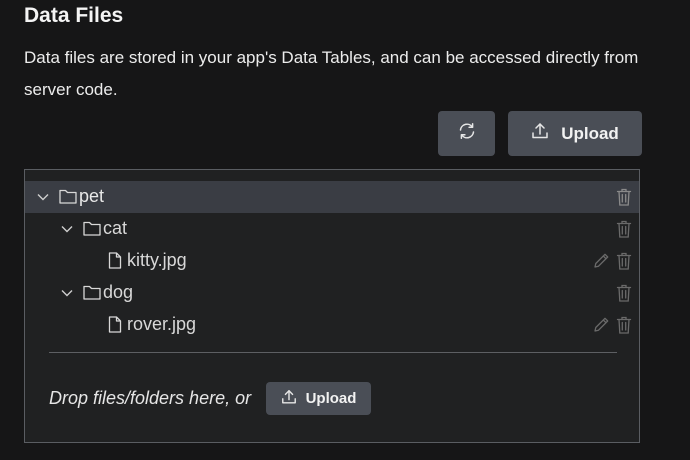 The height and width of the screenshot is (460, 690). What do you see at coordinates (92, 196) in the screenshot?
I see `tree-item-label: pet` at bounding box center [92, 196].